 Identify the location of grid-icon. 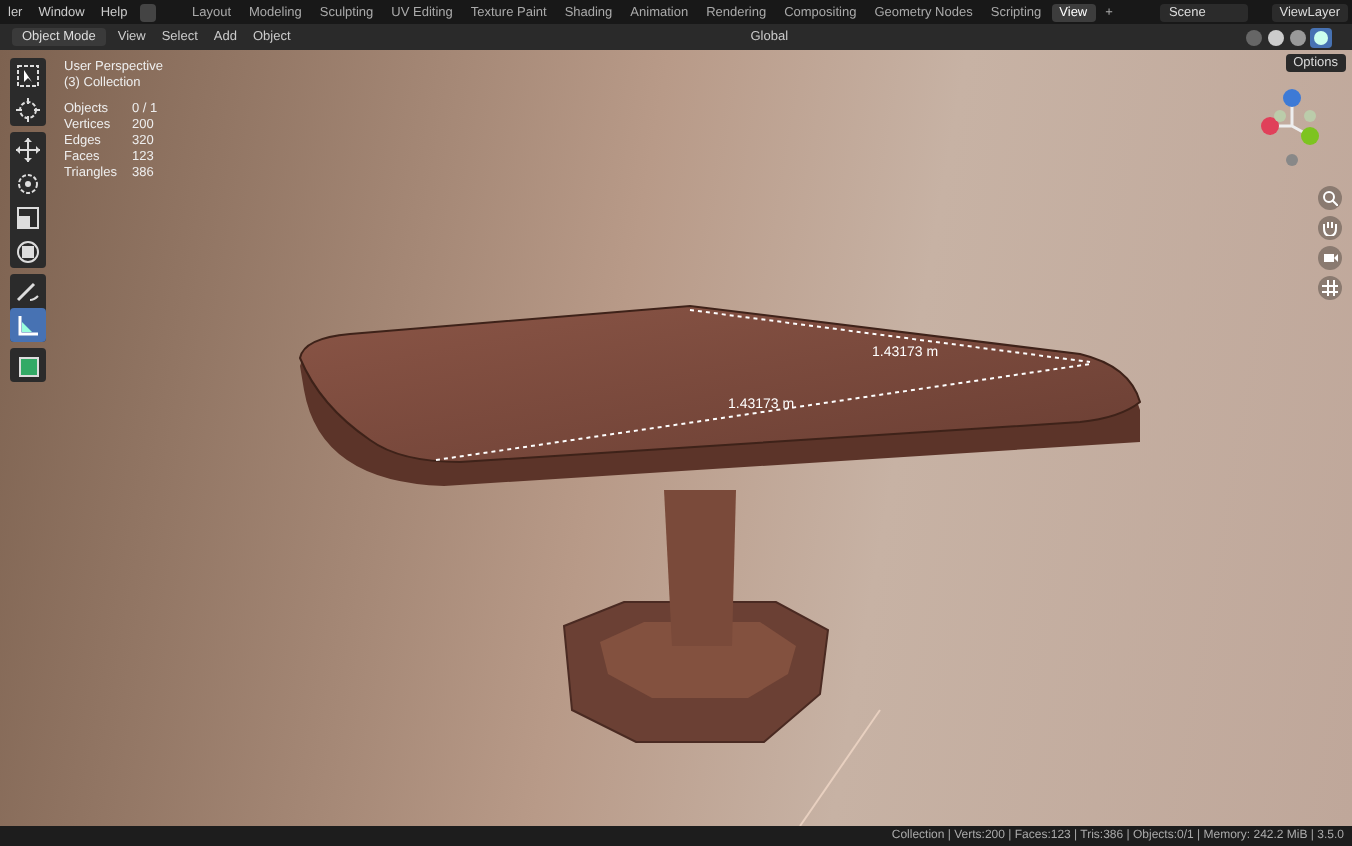
(1330, 288).